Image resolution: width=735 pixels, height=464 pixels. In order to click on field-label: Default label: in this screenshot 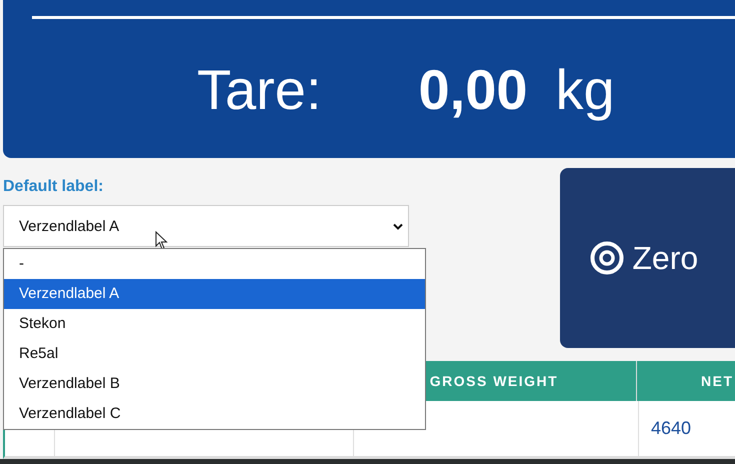, I will do `click(53, 187)`.